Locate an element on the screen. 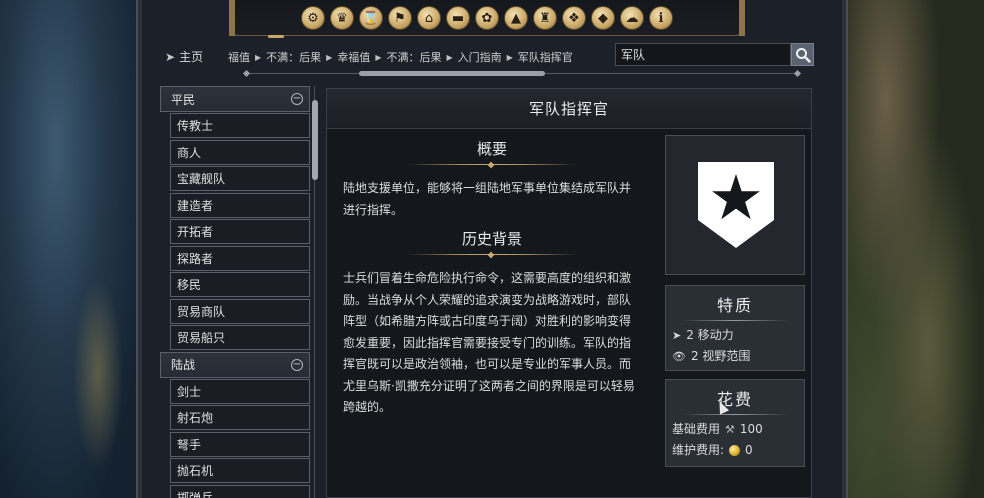  sidebar-item: 剑士 is located at coordinates (240, 391).